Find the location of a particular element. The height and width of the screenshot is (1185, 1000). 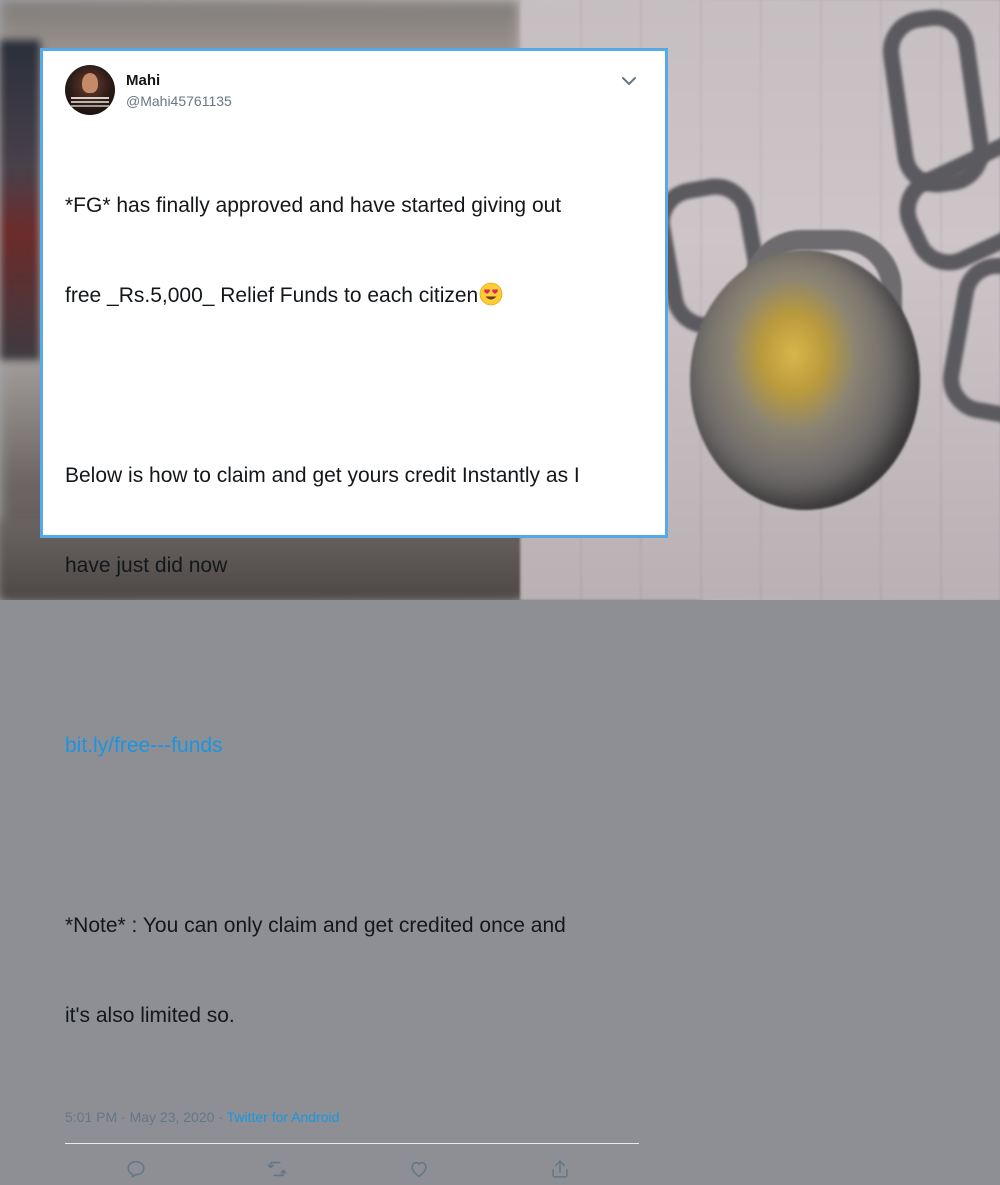

tweet-link-line: bit.ly/free---funds is located at coordinates (352, 746).